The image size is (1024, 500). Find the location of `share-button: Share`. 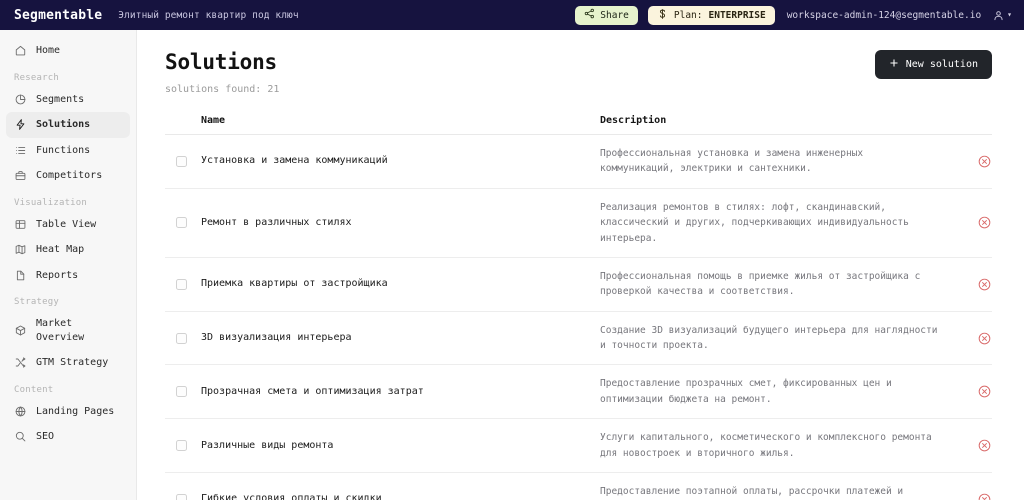

share-button: Share is located at coordinates (606, 15).